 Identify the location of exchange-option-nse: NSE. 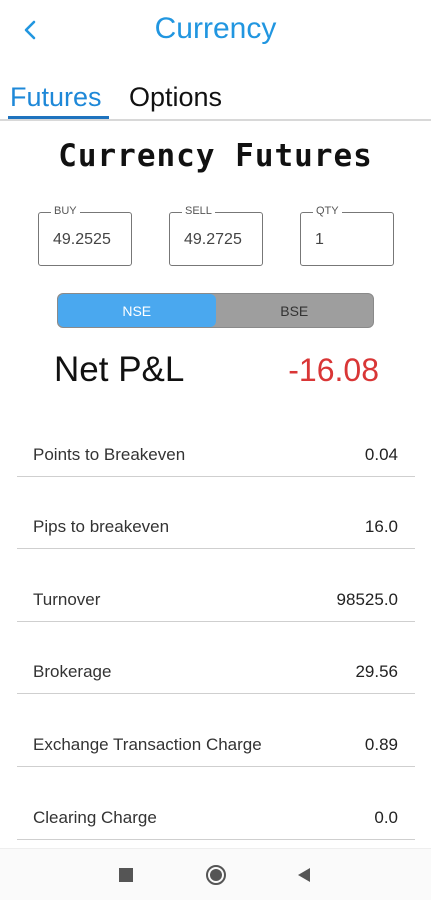
(137, 310).